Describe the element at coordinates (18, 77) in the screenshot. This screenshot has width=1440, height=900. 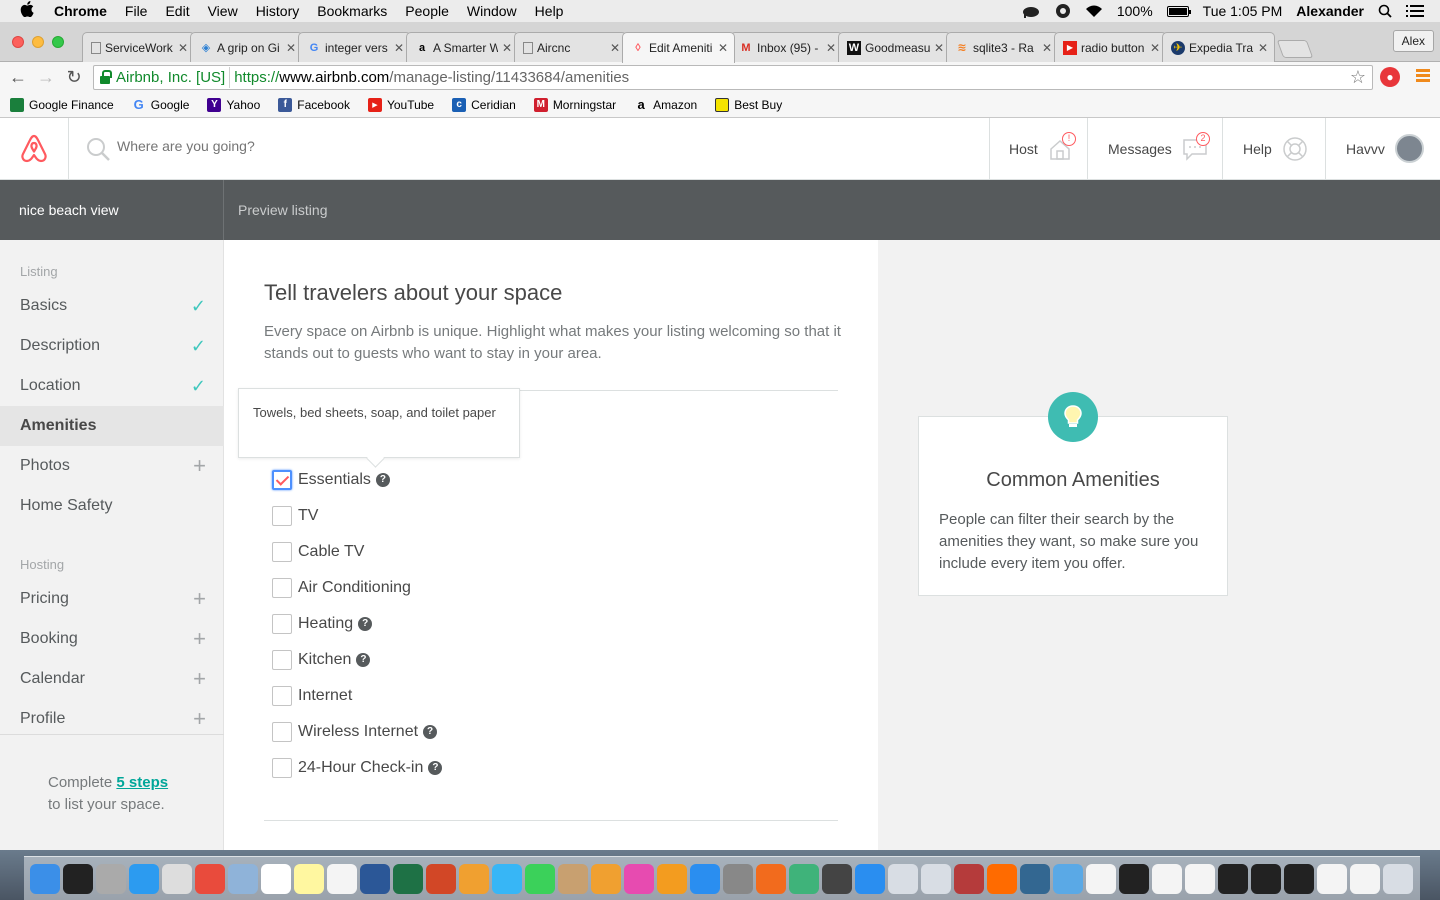
I see `back-arrow-icon: ←` at that location.